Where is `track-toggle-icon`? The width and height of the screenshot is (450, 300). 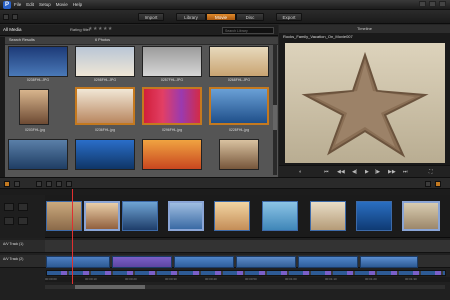
track-toggle-icon is located at coordinates (9, 207).